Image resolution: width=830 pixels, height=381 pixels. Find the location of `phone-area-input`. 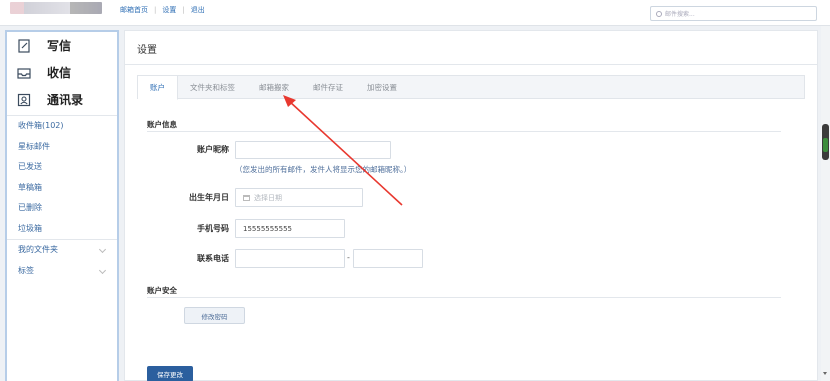

phone-area-input is located at coordinates (290, 258).